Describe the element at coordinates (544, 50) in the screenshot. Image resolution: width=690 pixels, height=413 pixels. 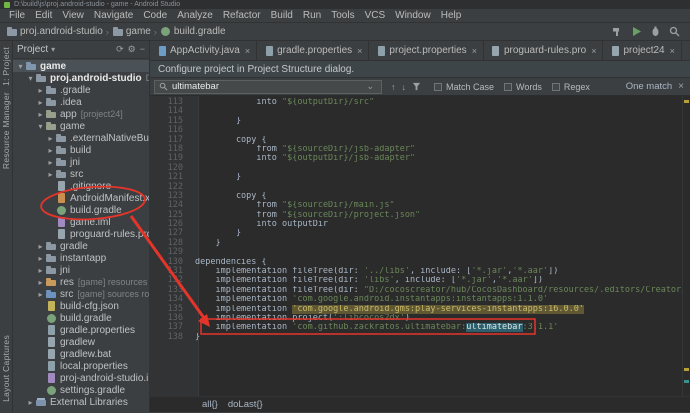
I see `editor-tab: proguard-rules.pro ×` at that location.